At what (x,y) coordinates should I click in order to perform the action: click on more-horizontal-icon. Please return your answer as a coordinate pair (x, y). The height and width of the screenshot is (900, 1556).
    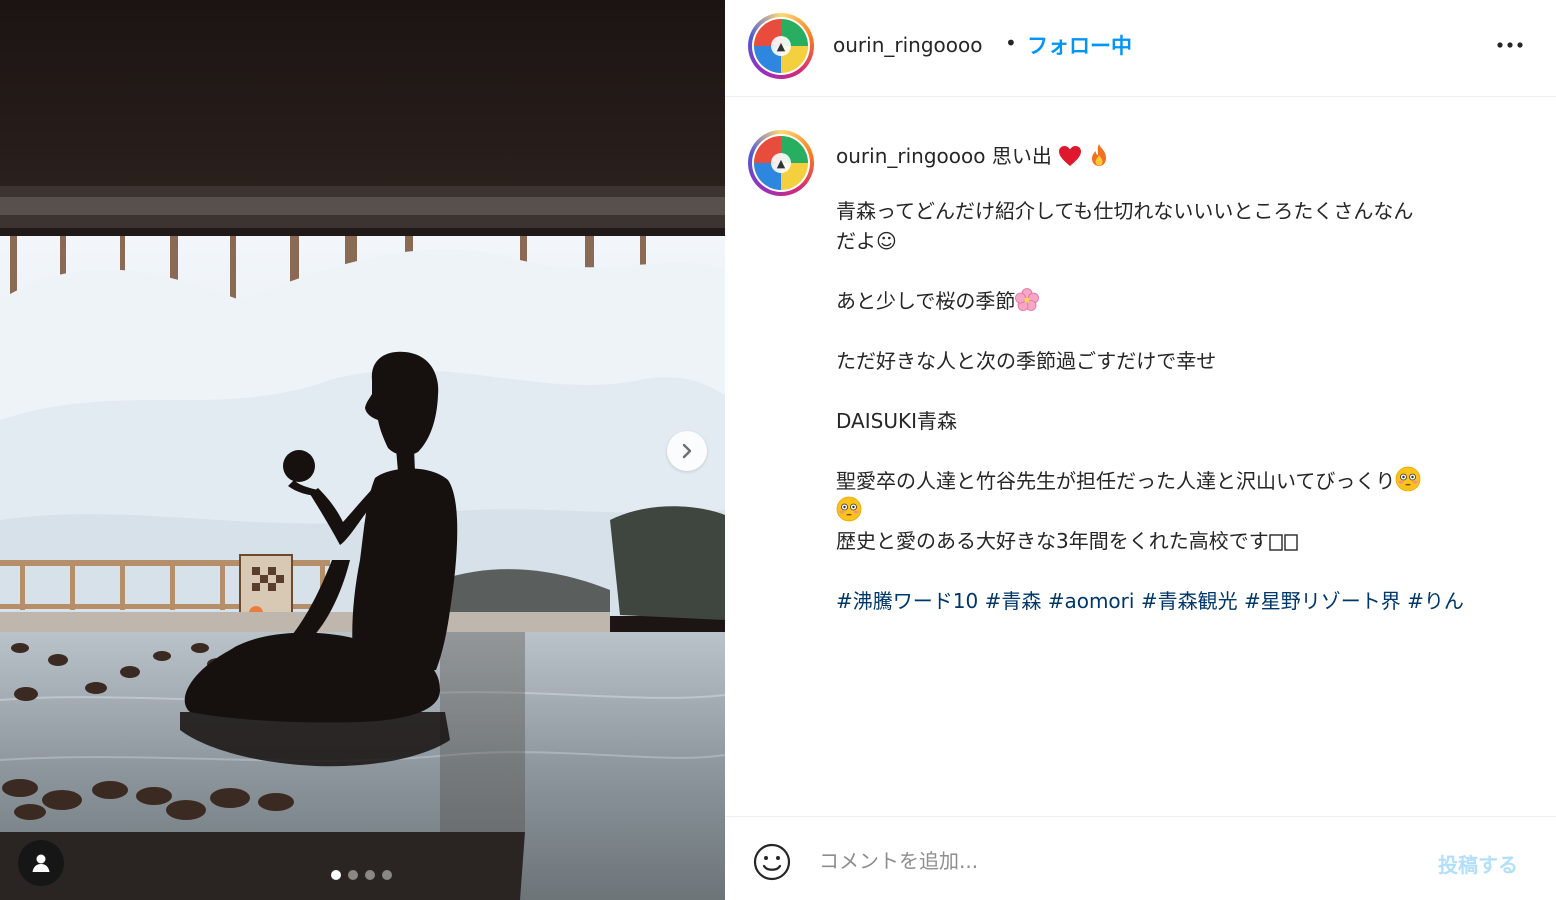
    Looking at the image, I should click on (1510, 45).